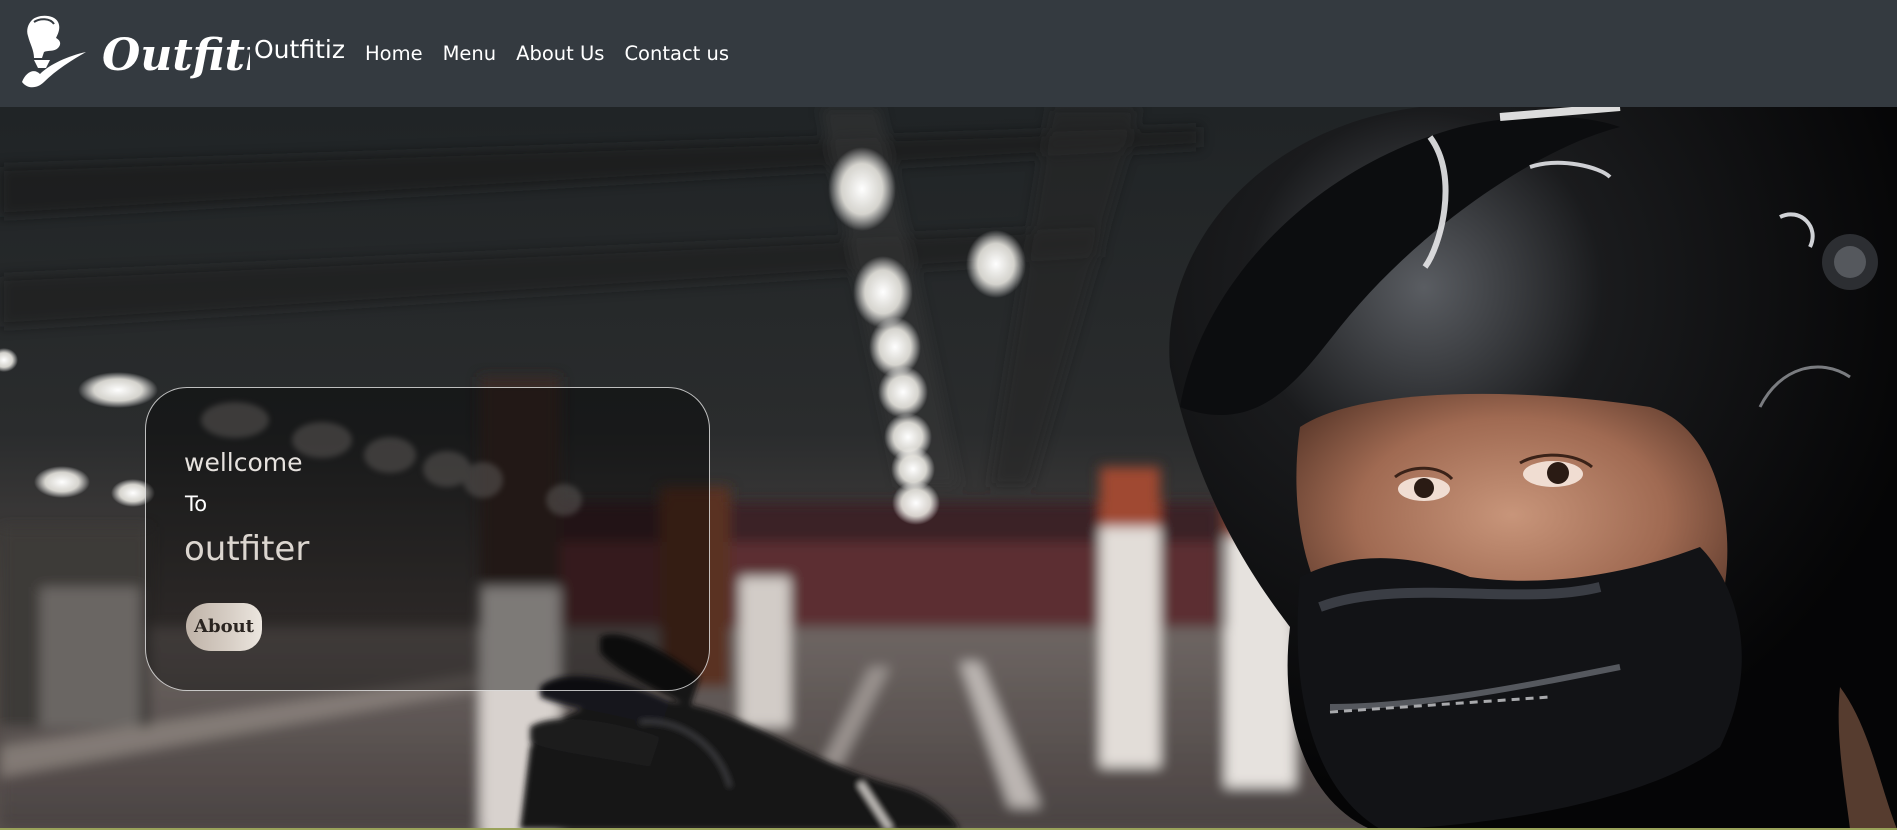 Image resolution: width=1897 pixels, height=830 pixels. I want to click on welcome-card: wellcome To outfiter About, so click(427, 539).